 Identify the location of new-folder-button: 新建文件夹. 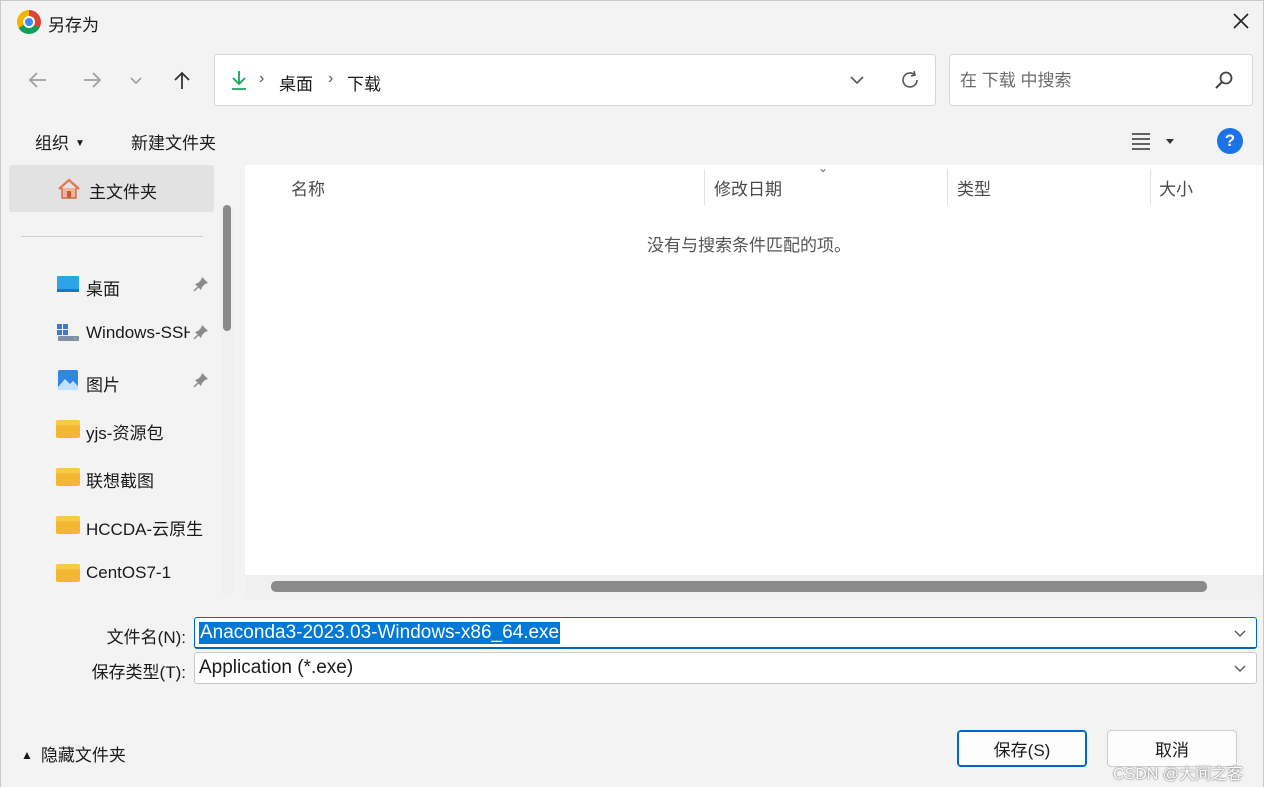
(173, 141).